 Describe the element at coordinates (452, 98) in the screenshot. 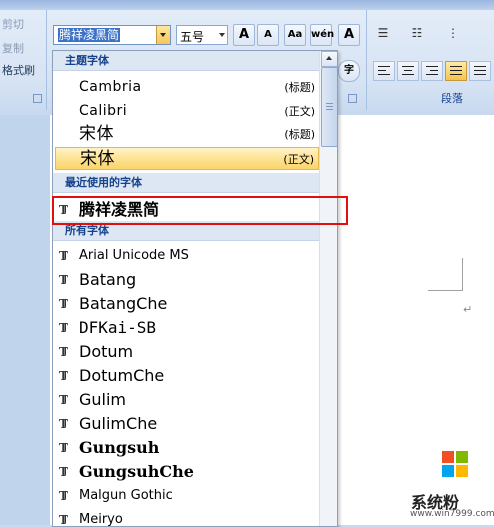

I see `paragraph-group-label: 段落` at that location.